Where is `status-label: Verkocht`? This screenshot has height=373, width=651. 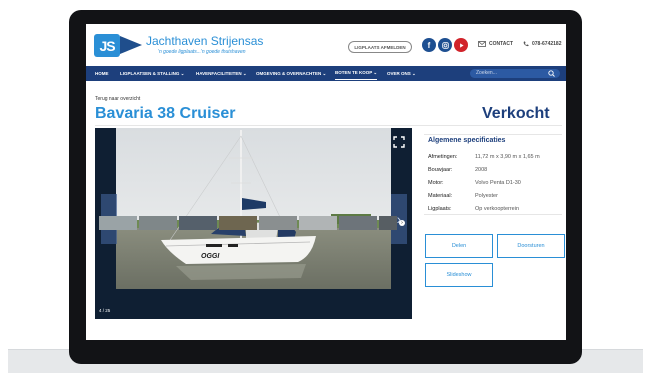 status-label: Verkocht is located at coordinates (516, 113).